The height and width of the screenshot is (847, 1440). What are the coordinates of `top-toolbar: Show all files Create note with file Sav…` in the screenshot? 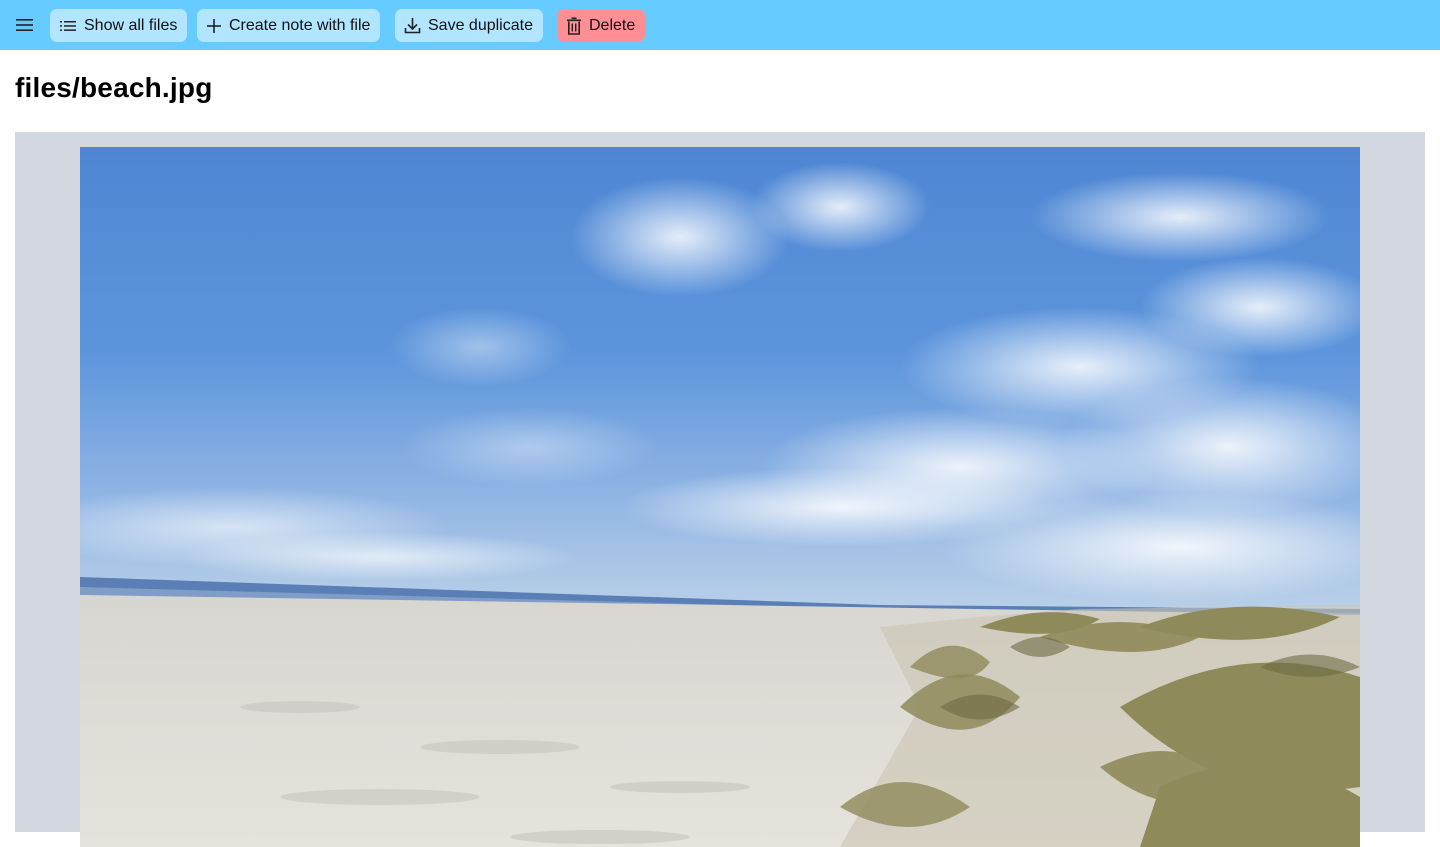 It's located at (720, 25).